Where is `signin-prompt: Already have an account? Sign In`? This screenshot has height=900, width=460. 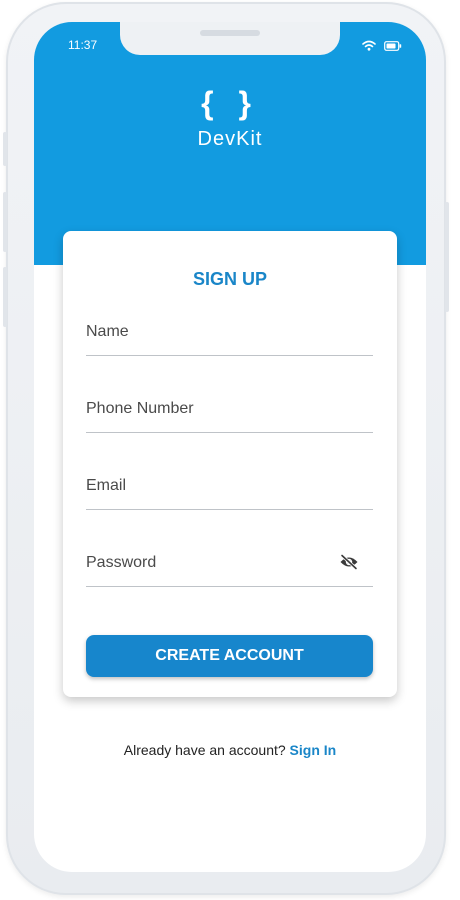 signin-prompt: Already have an account? Sign In is located at coordinates (230, 750).